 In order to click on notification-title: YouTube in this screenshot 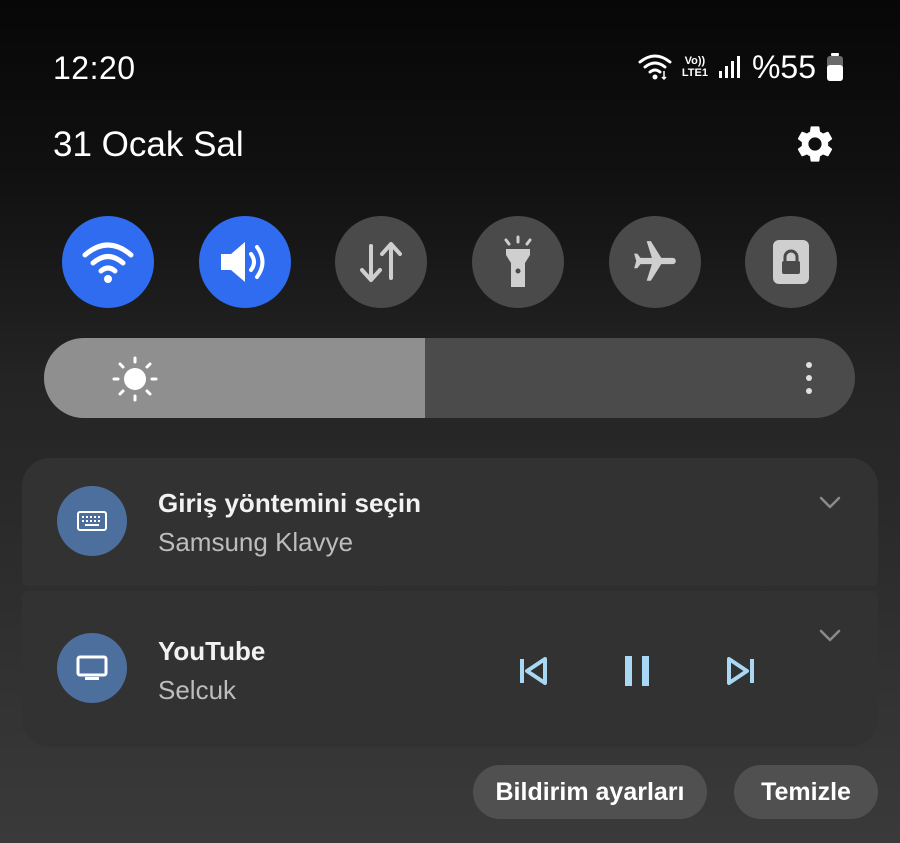, I will do `click(212, 651)`.